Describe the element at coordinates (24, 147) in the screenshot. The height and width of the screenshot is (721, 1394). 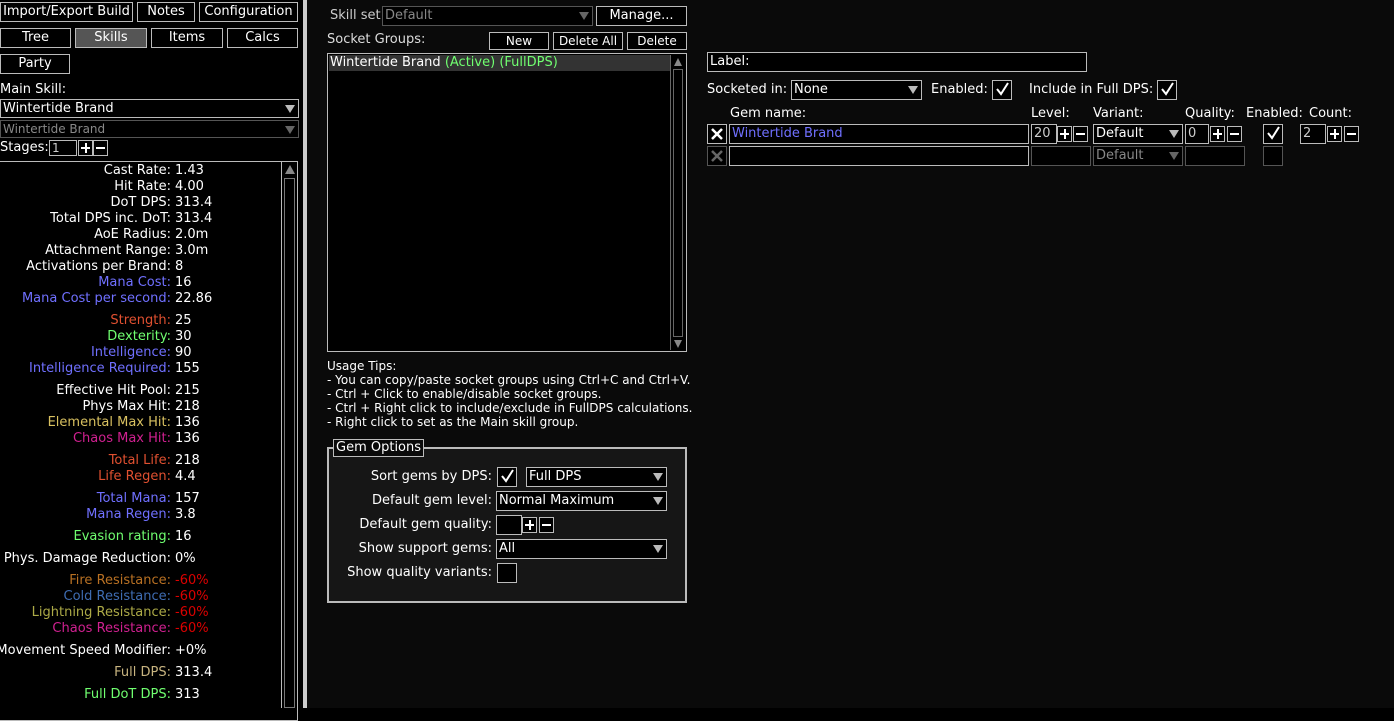
I see `stages-label: Stages:` at that location.